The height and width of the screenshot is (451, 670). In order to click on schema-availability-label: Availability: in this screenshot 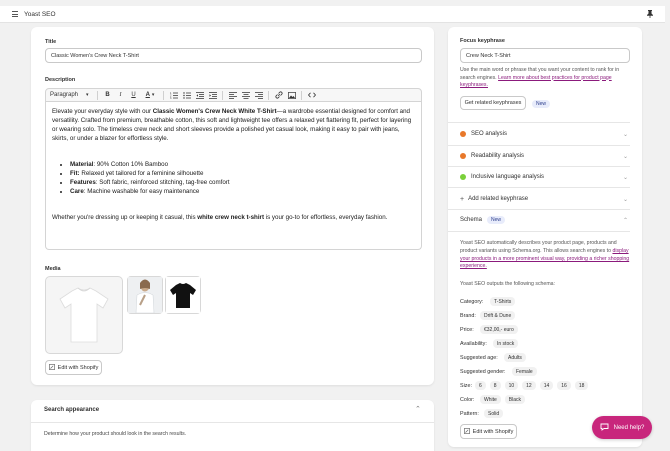, I will do `click(473, 343)`.